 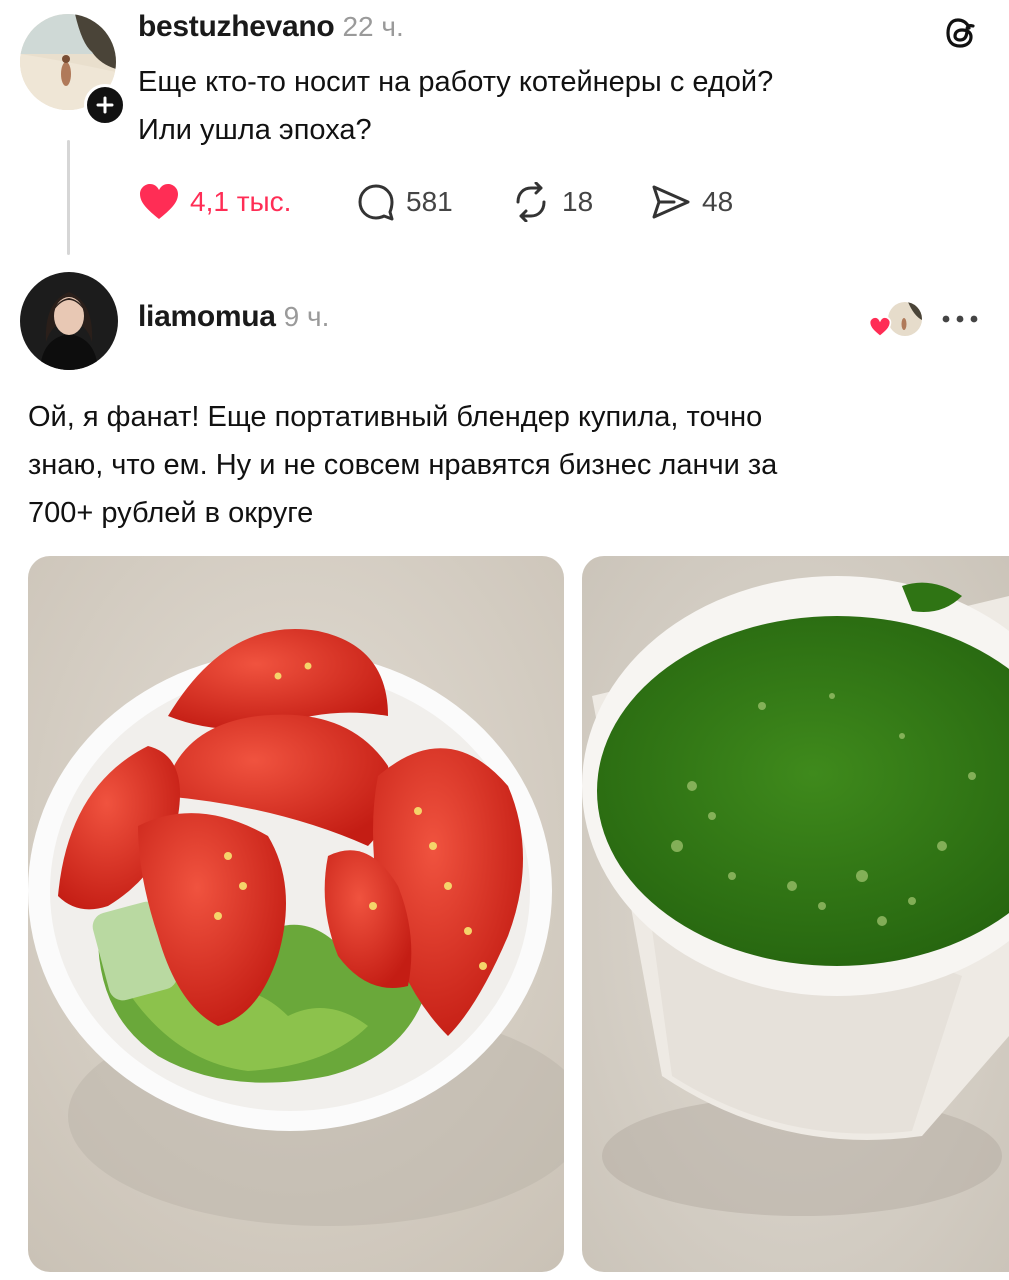 I want to click on follow-plus-button, so click(x=105, y=105).